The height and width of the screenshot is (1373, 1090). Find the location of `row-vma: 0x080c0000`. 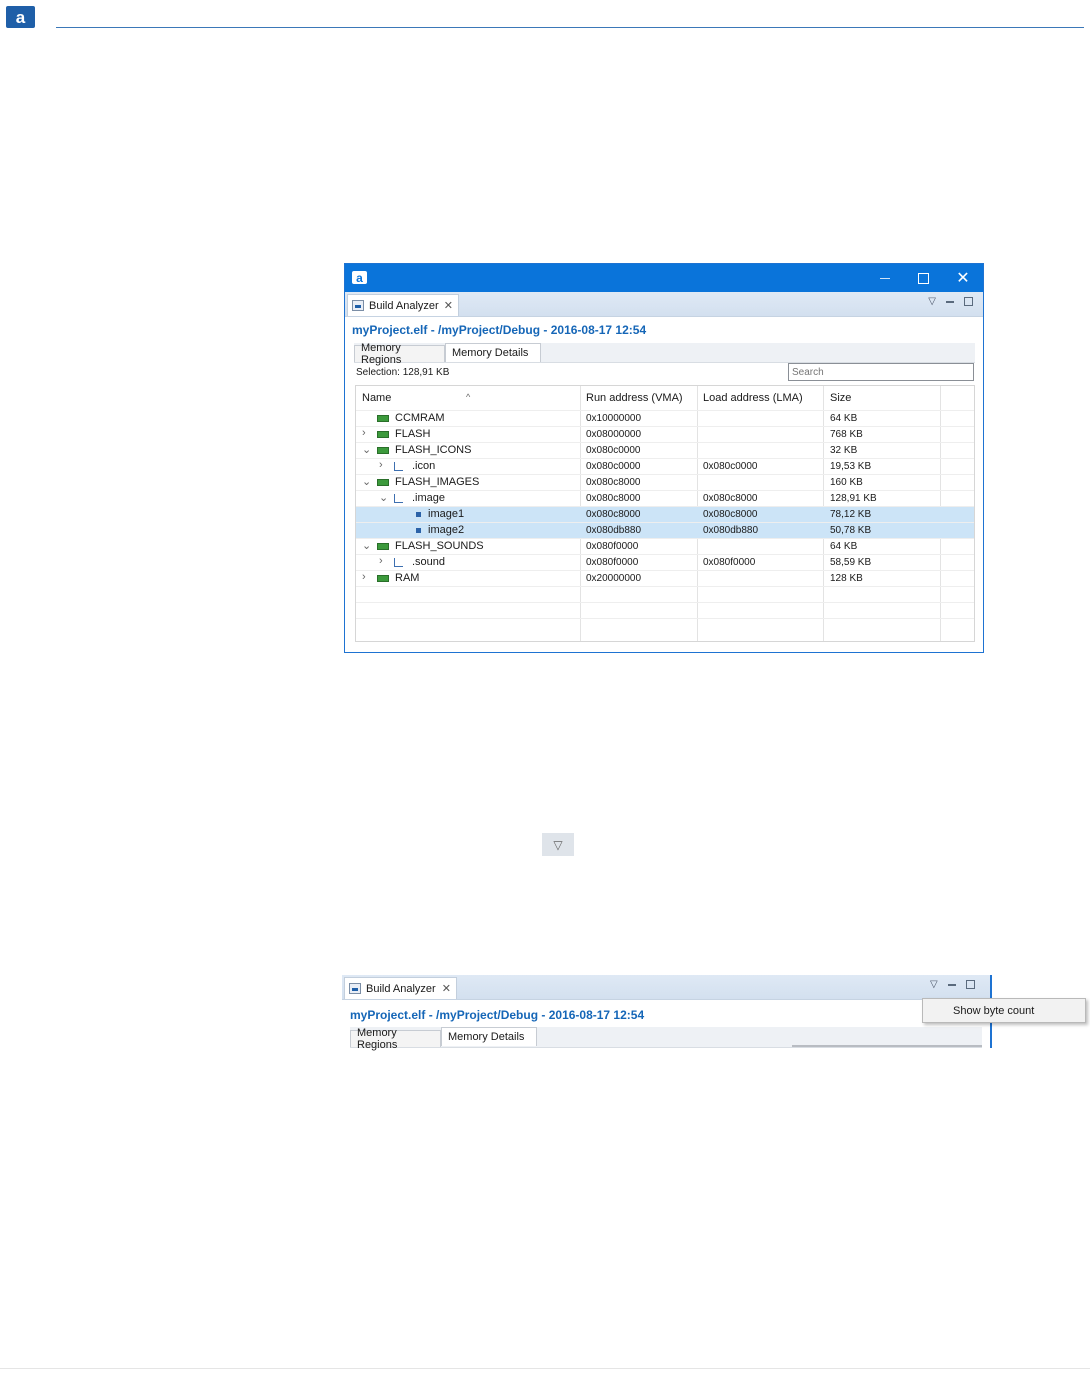

row-vma: 0x080c0000 is located at coordinates (613, 466).